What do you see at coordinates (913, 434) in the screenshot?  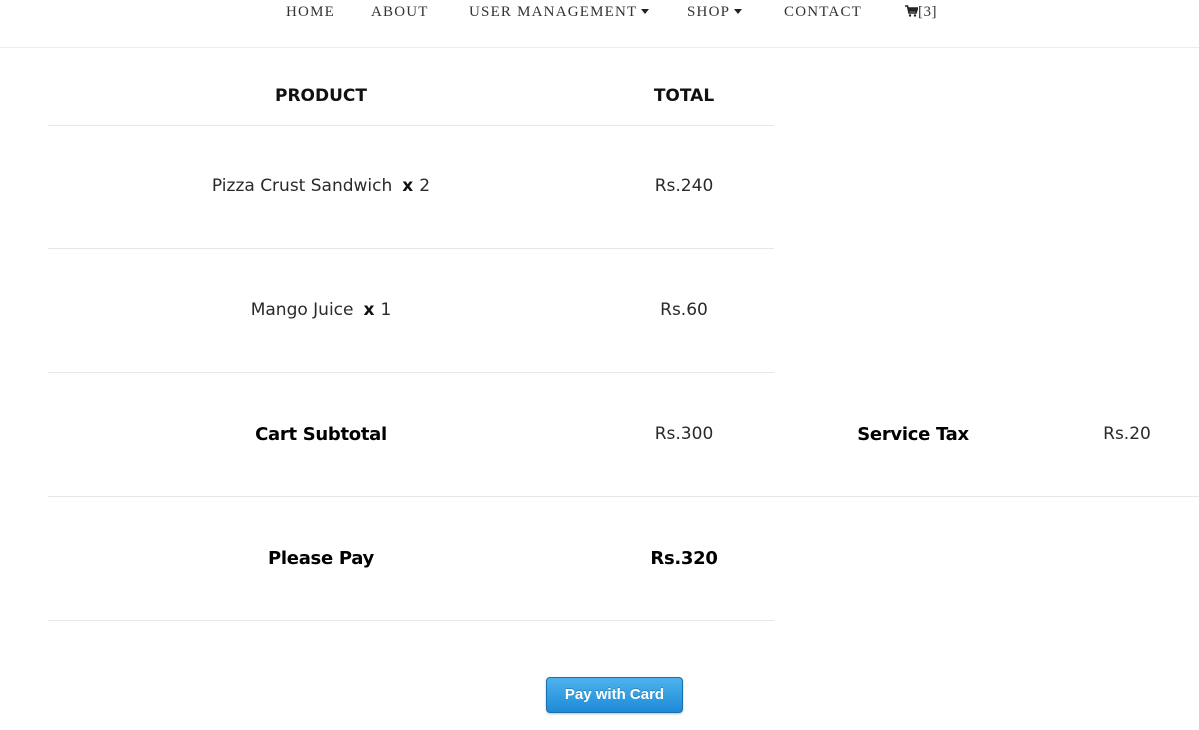 I see `service-tax-label: Service Tax` at bounding box center [913, 434].